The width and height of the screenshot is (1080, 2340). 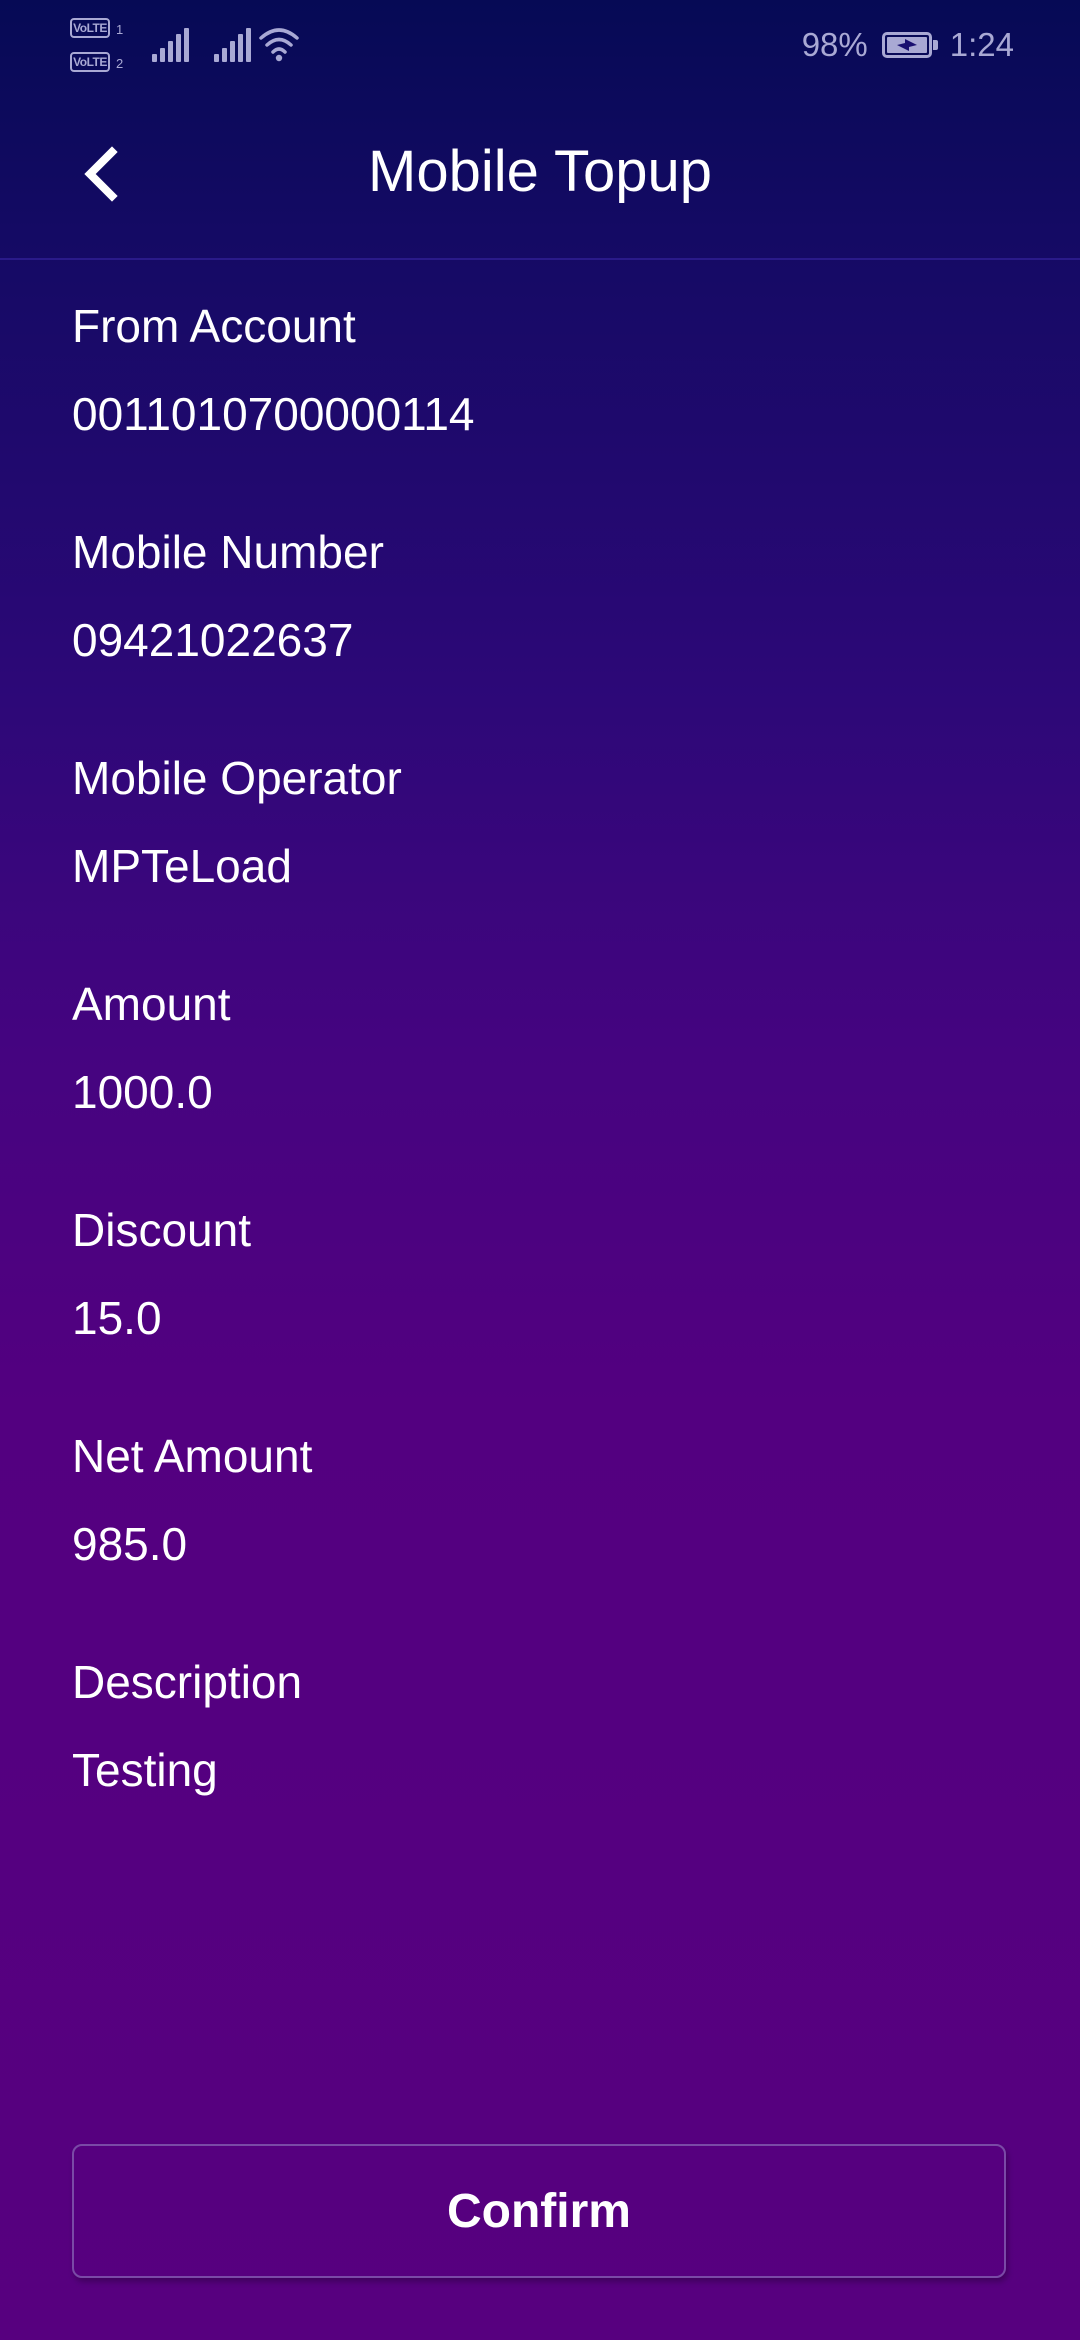 What do you see at coordinates (182, 866) in the screenshot?
I see `field-value: MPTeLoad` at bounding box center [182, 866].